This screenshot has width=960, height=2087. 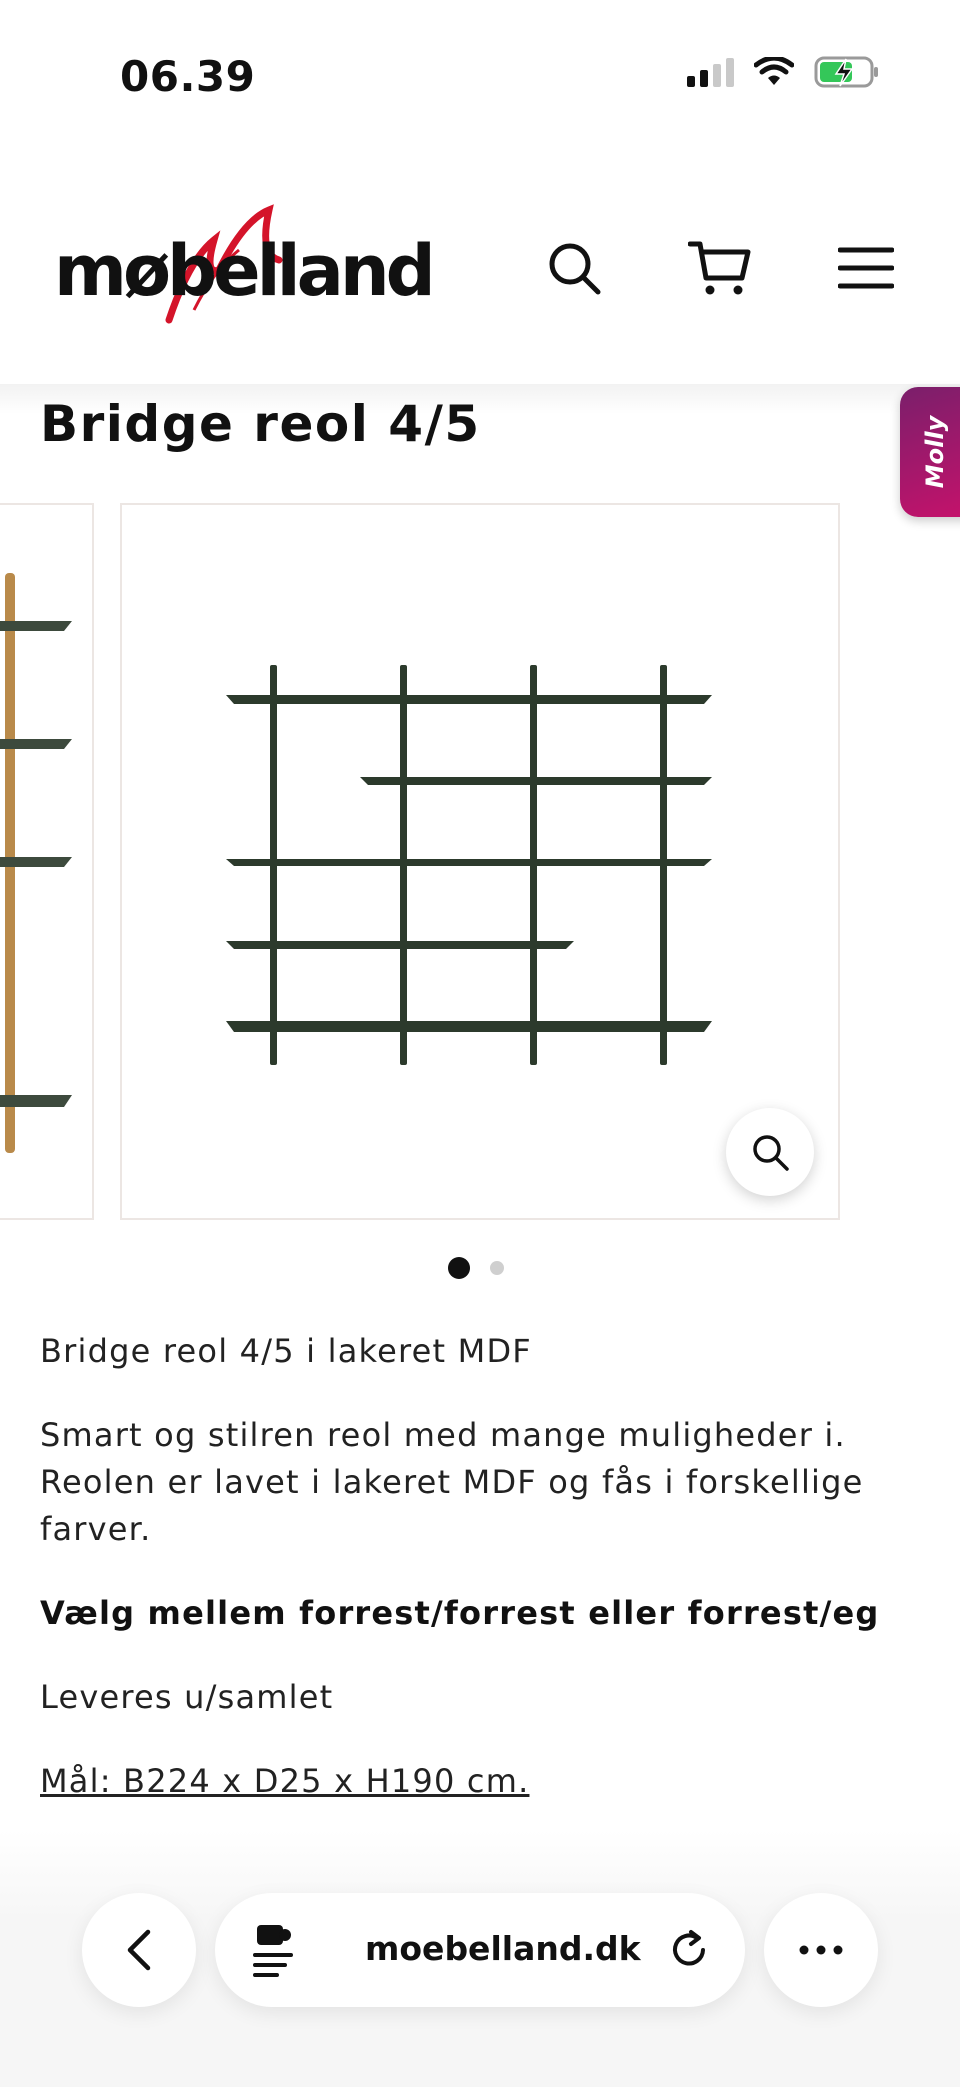 I want to click on cart-icon, so click(x=719, y=268).